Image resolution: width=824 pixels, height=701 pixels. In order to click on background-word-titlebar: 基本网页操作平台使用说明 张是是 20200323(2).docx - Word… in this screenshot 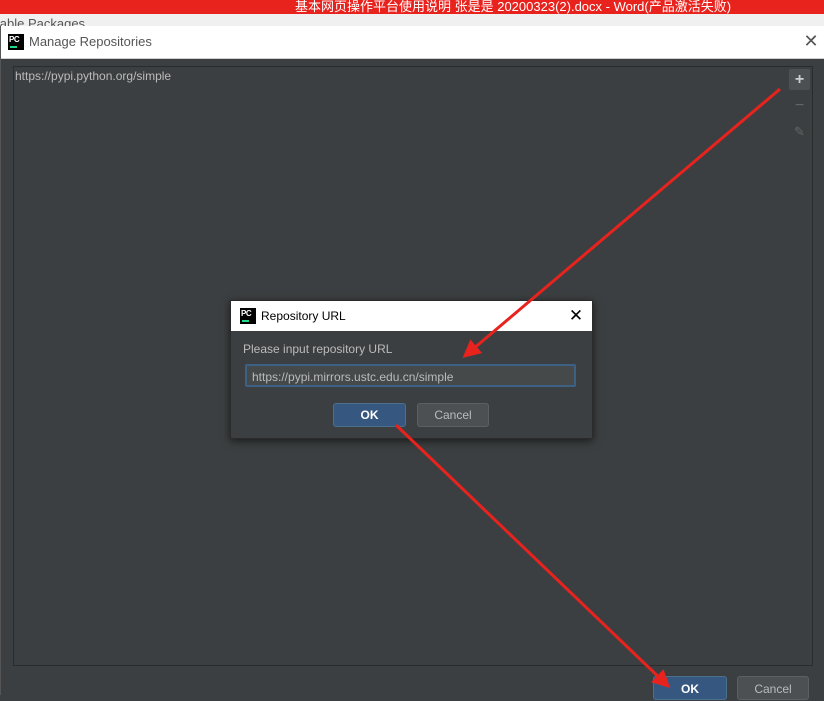, I will do `click(412, 7)`.